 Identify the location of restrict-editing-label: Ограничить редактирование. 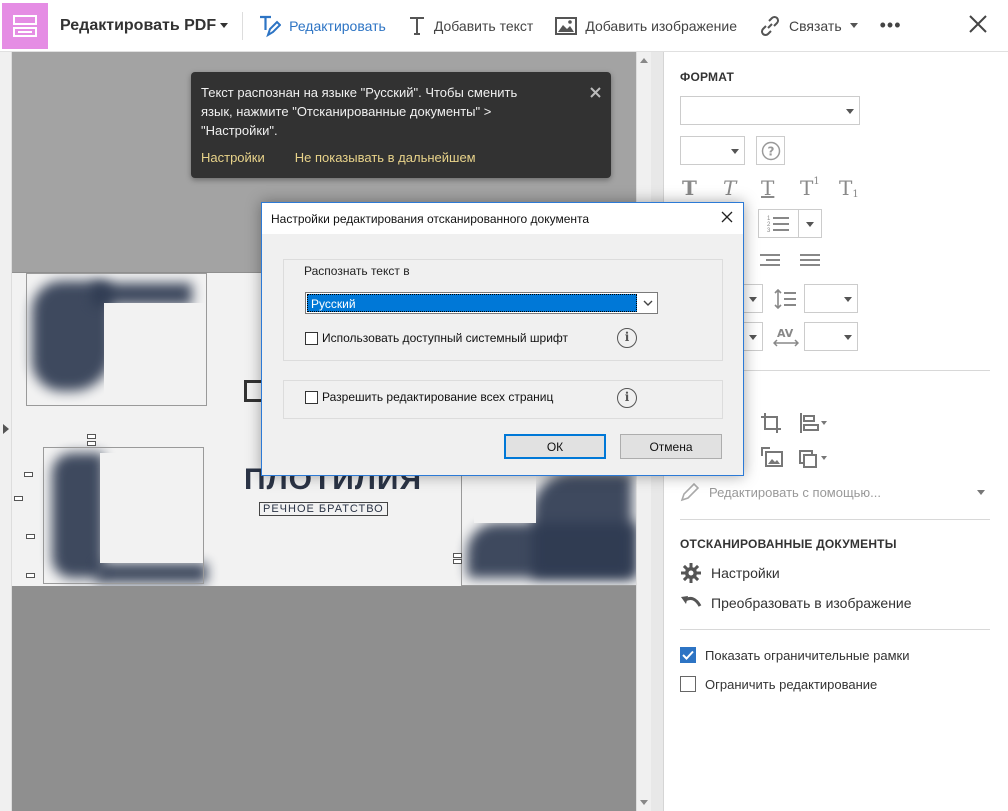
(791, 684).